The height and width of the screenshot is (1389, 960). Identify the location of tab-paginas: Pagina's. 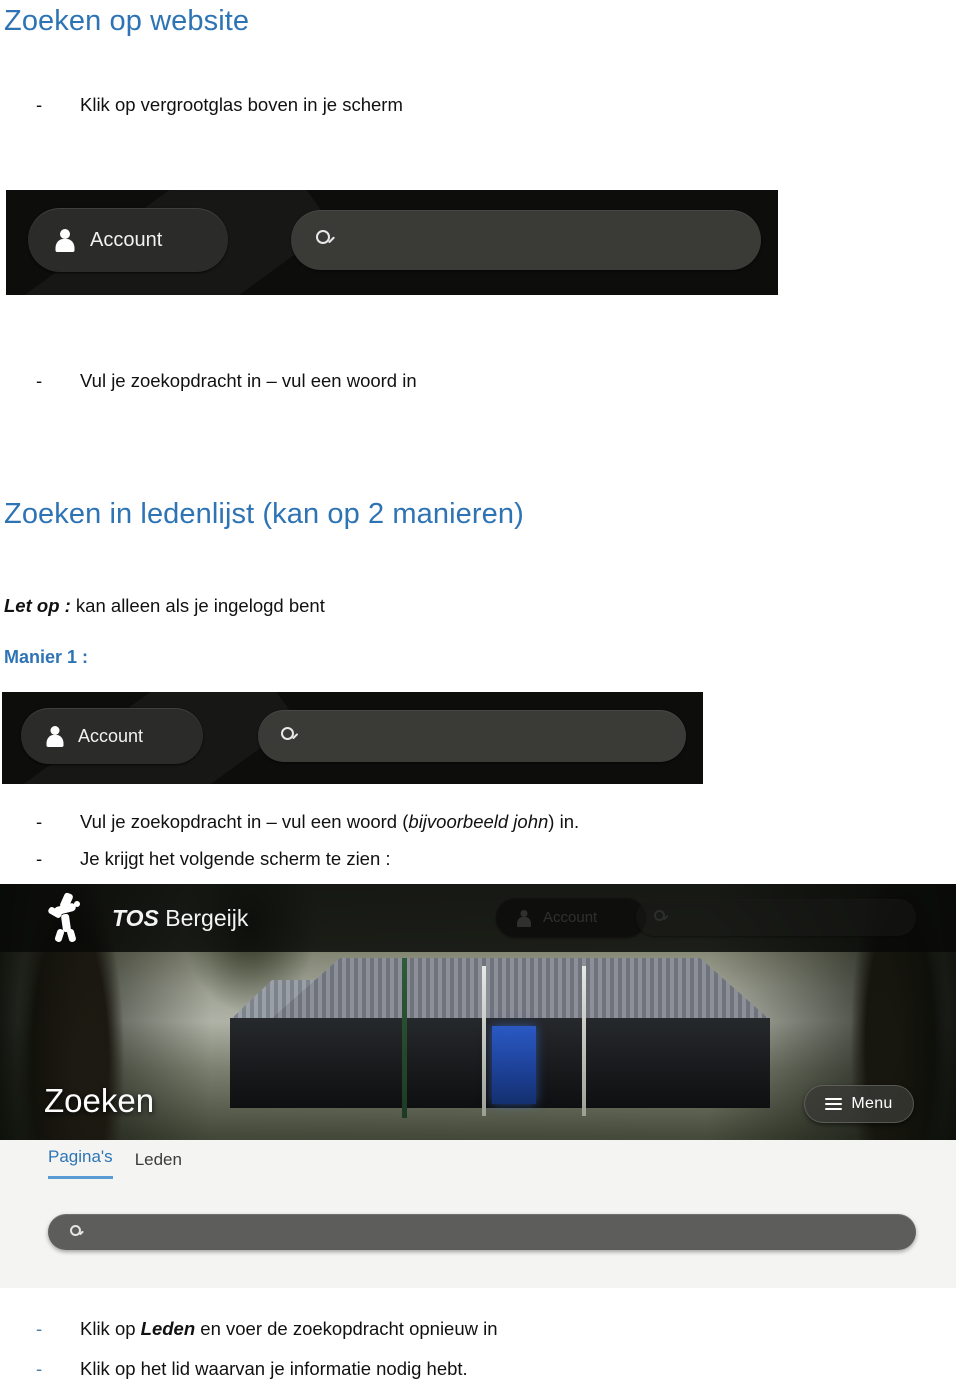
(80, 1163).